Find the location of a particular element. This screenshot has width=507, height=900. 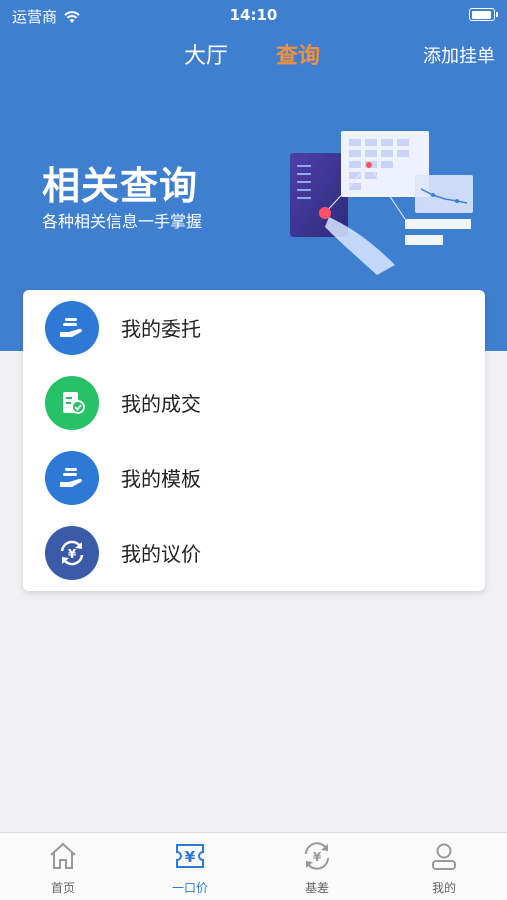

menu-item-my-templates: 我的模板 is located at coordinates (254, 477).